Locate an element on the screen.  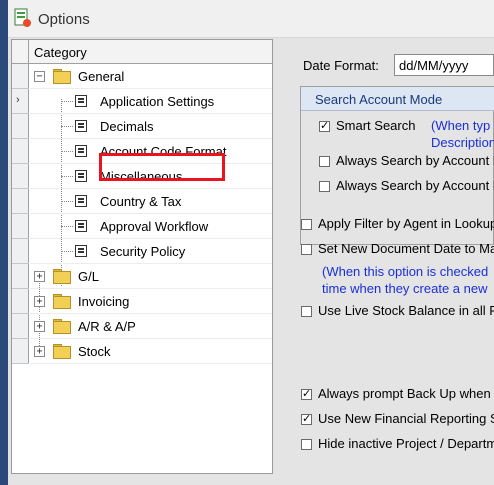
app-logo-icon is located at coordinates (22, 17).